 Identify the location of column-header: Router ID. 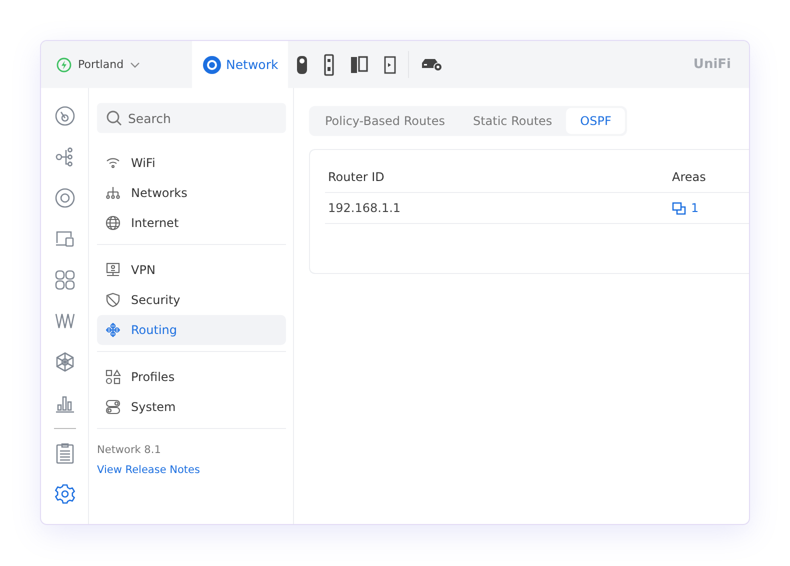
(356, 177).